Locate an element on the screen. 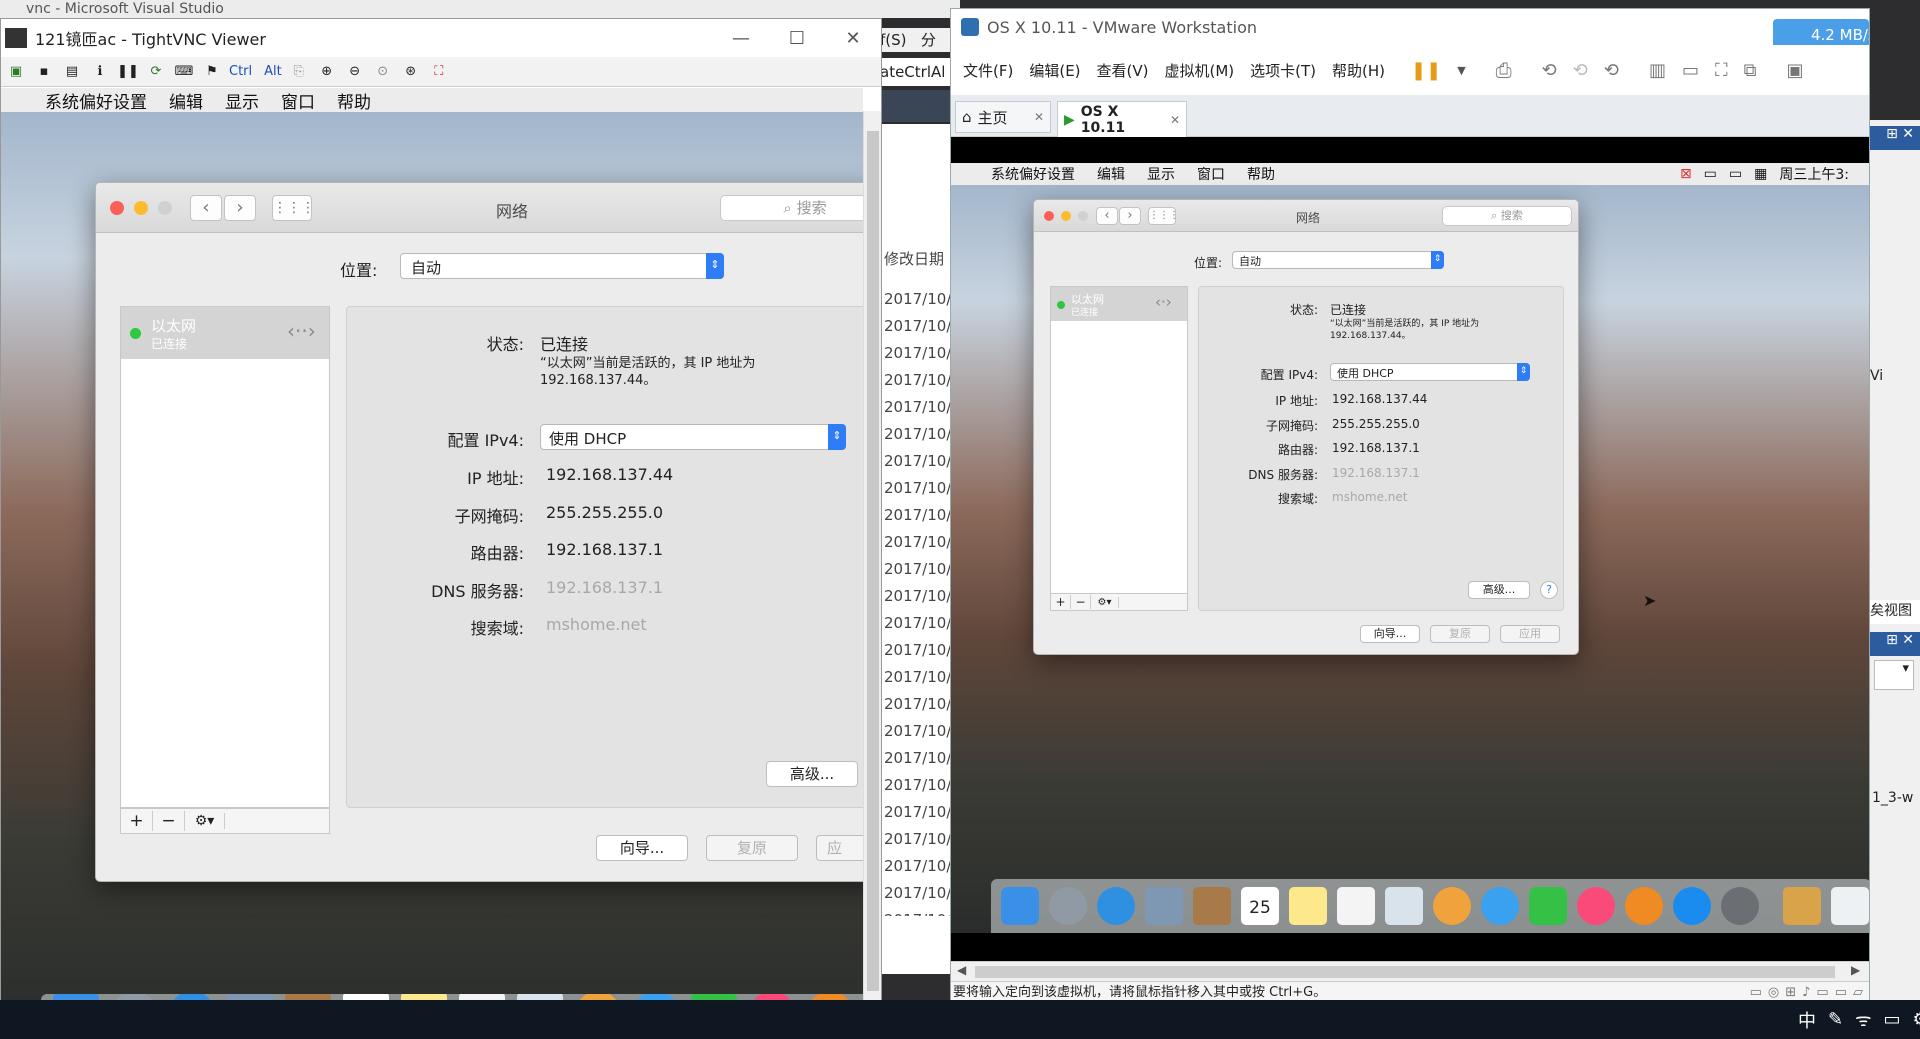  close-icon: ✕ is located at coordinates (853, 38).